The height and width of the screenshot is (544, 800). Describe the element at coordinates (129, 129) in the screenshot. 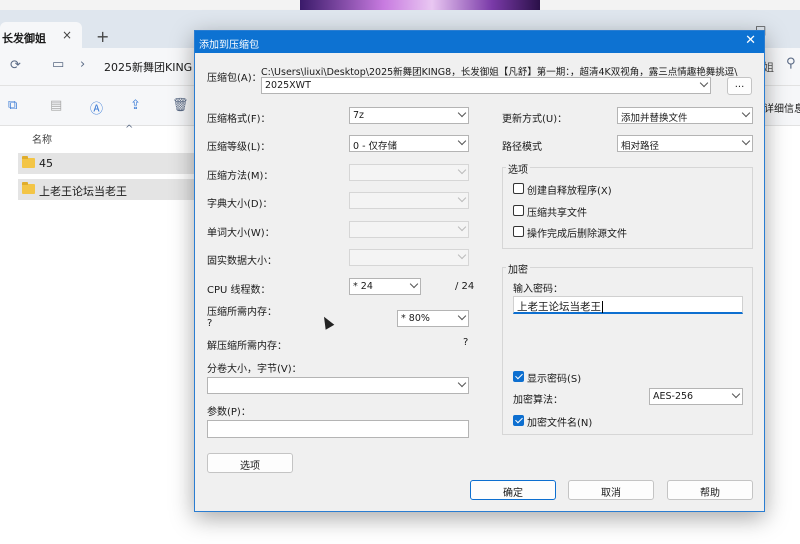

I see `sort-up-icon: ^` at that location.